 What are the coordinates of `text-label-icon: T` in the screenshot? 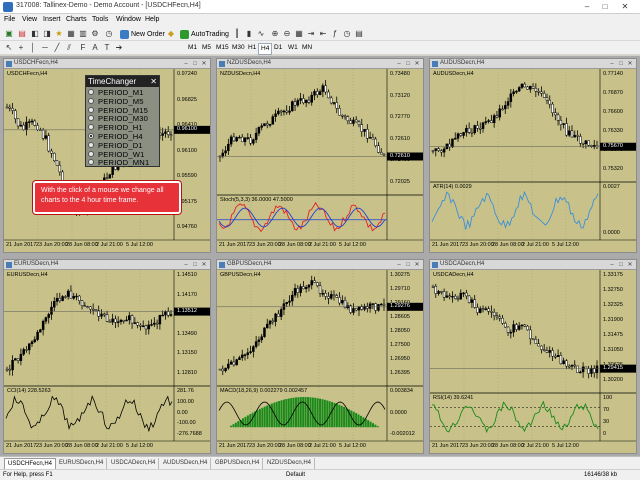 It's located at (107, 48).